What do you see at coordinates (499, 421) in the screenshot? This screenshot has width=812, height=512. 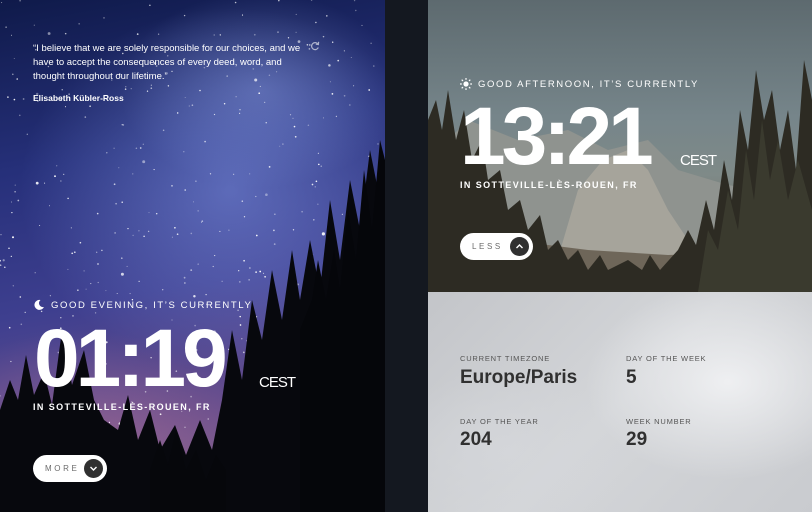 I see `day-of-year-label: DAY OF THE YEAR` at bounding box center [499, 421].